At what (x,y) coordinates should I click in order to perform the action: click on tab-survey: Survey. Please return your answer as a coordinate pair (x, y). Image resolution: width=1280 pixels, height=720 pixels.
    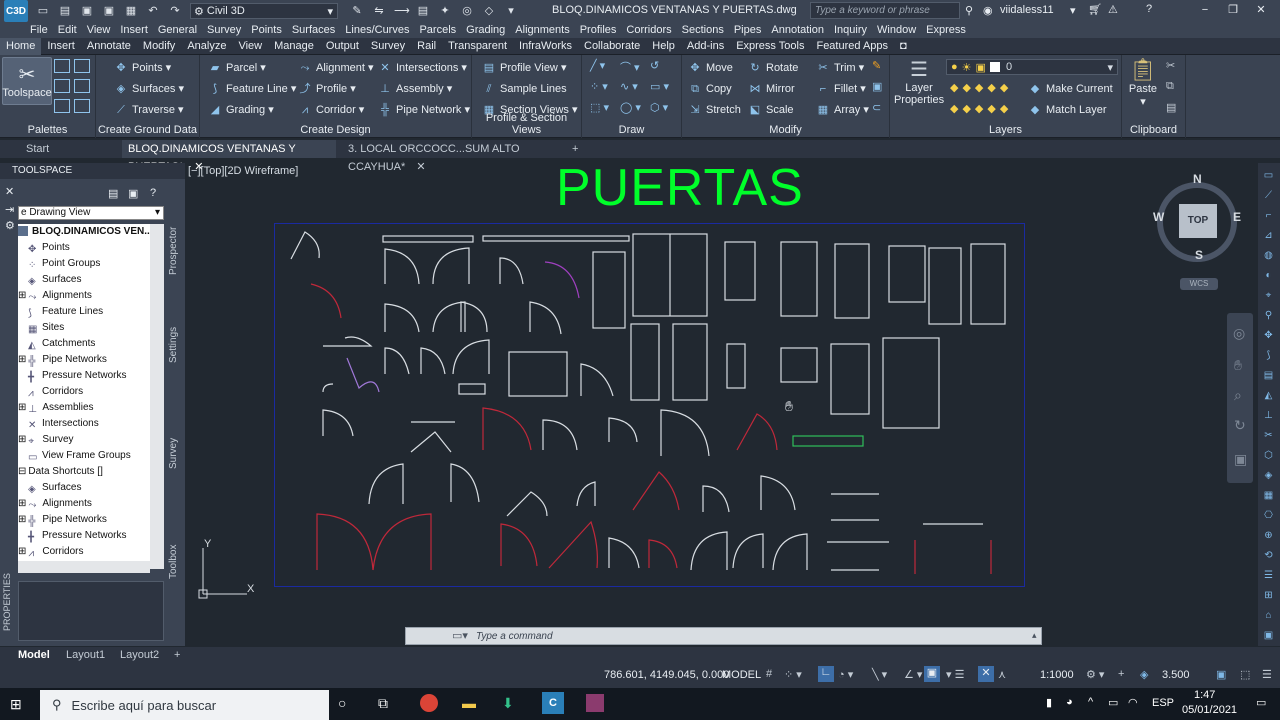
    Looking at the image, I should click on (388, 46).